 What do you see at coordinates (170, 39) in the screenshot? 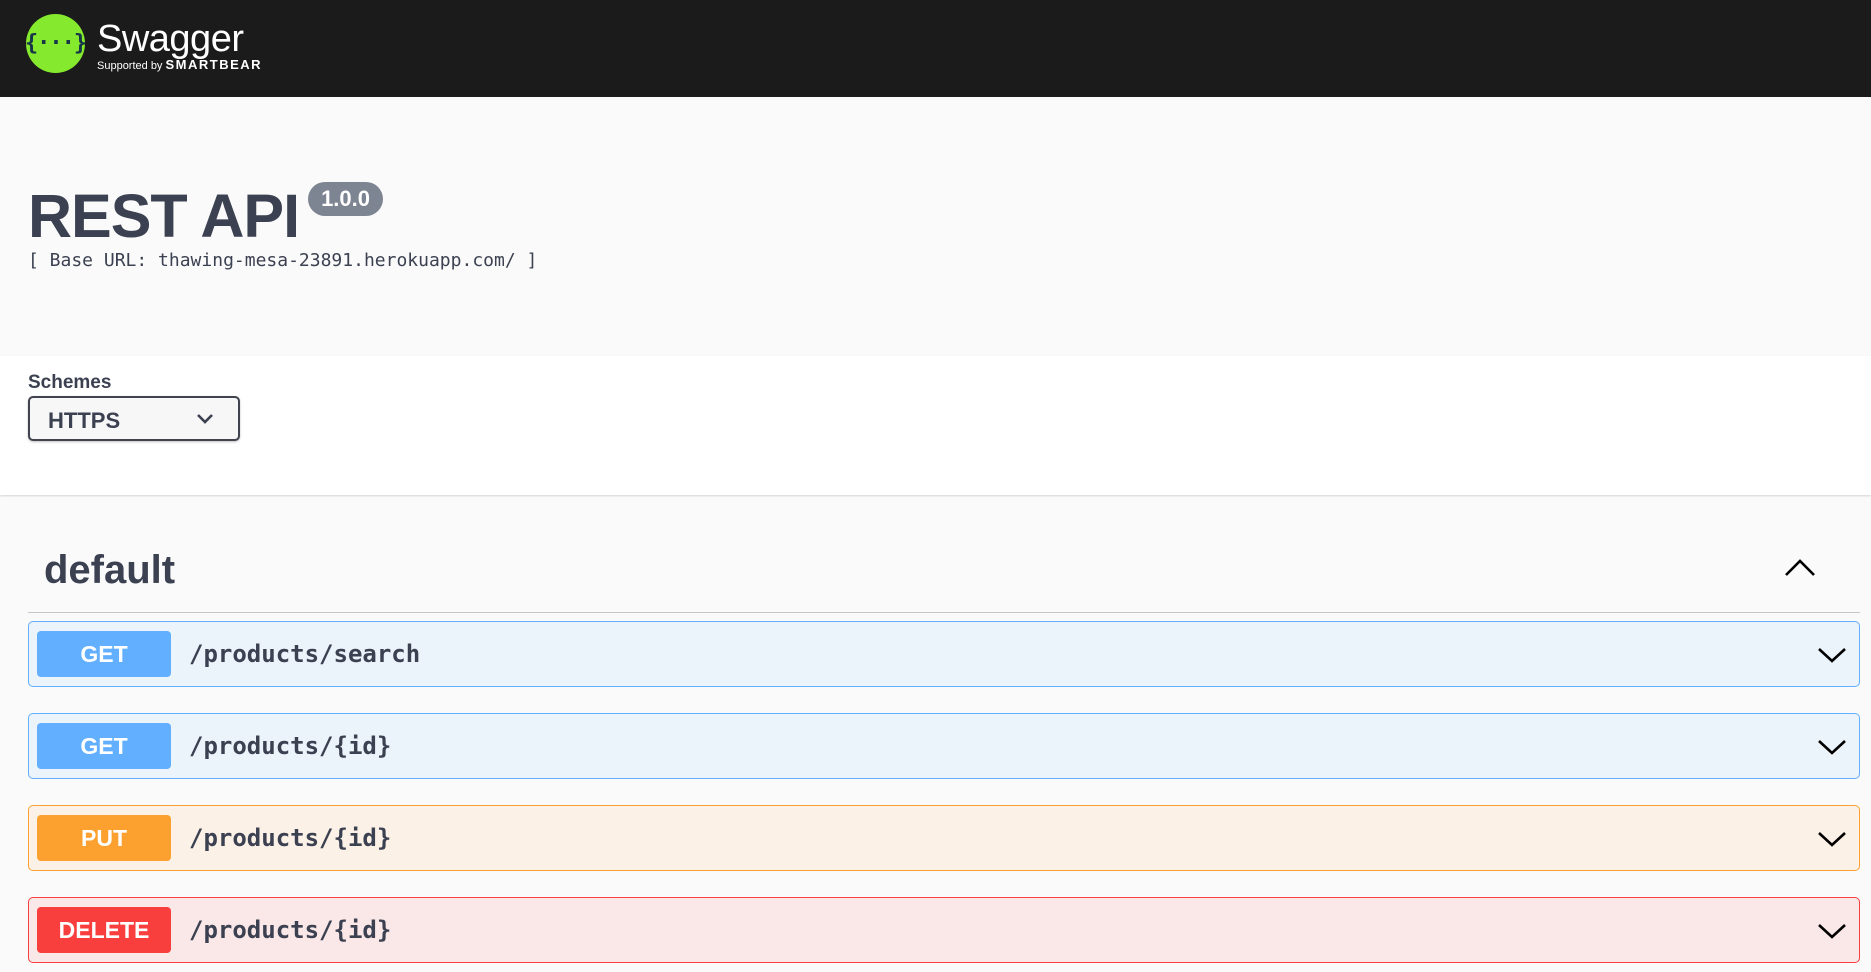
I see `brand-name: Swagger` at bounding box center [170, 39].